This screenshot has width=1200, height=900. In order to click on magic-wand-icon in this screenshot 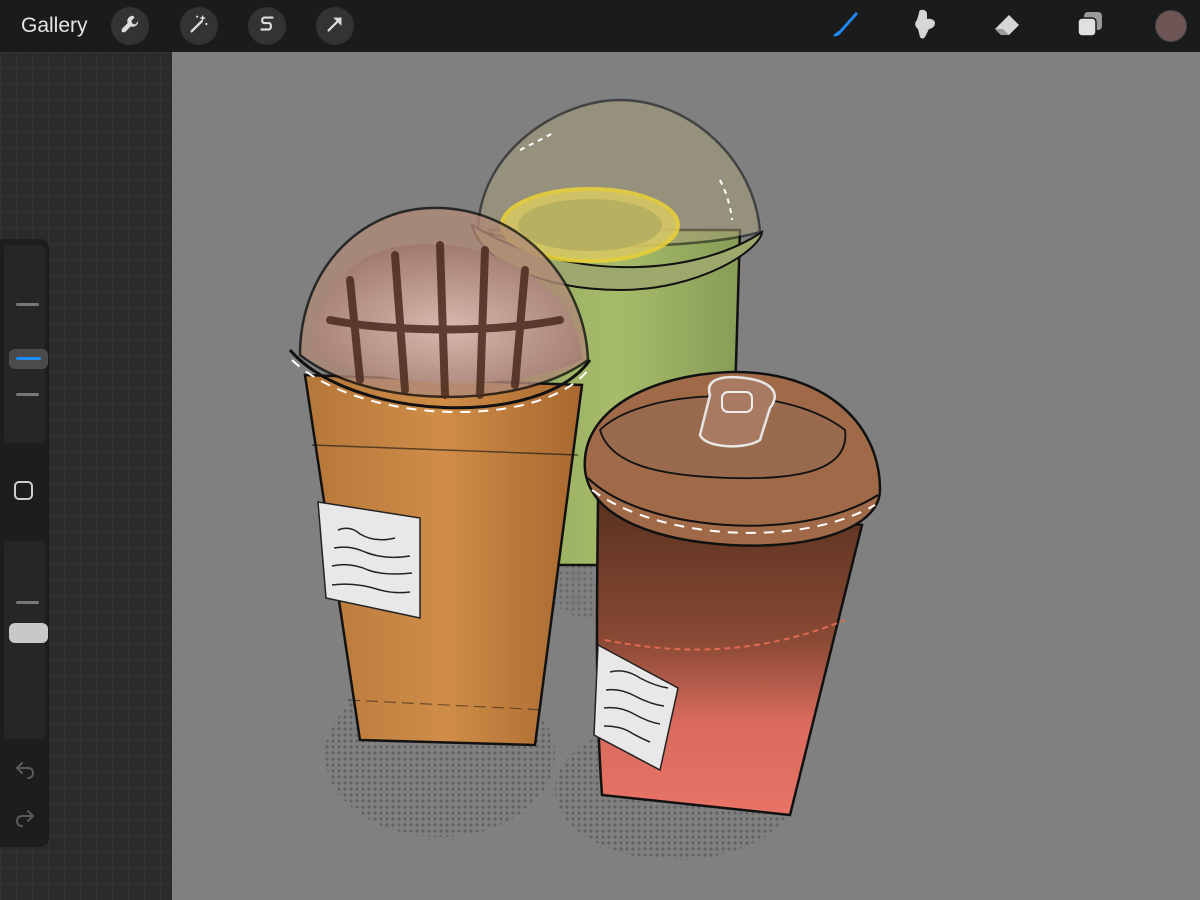, I will do `click(199, 26)`.